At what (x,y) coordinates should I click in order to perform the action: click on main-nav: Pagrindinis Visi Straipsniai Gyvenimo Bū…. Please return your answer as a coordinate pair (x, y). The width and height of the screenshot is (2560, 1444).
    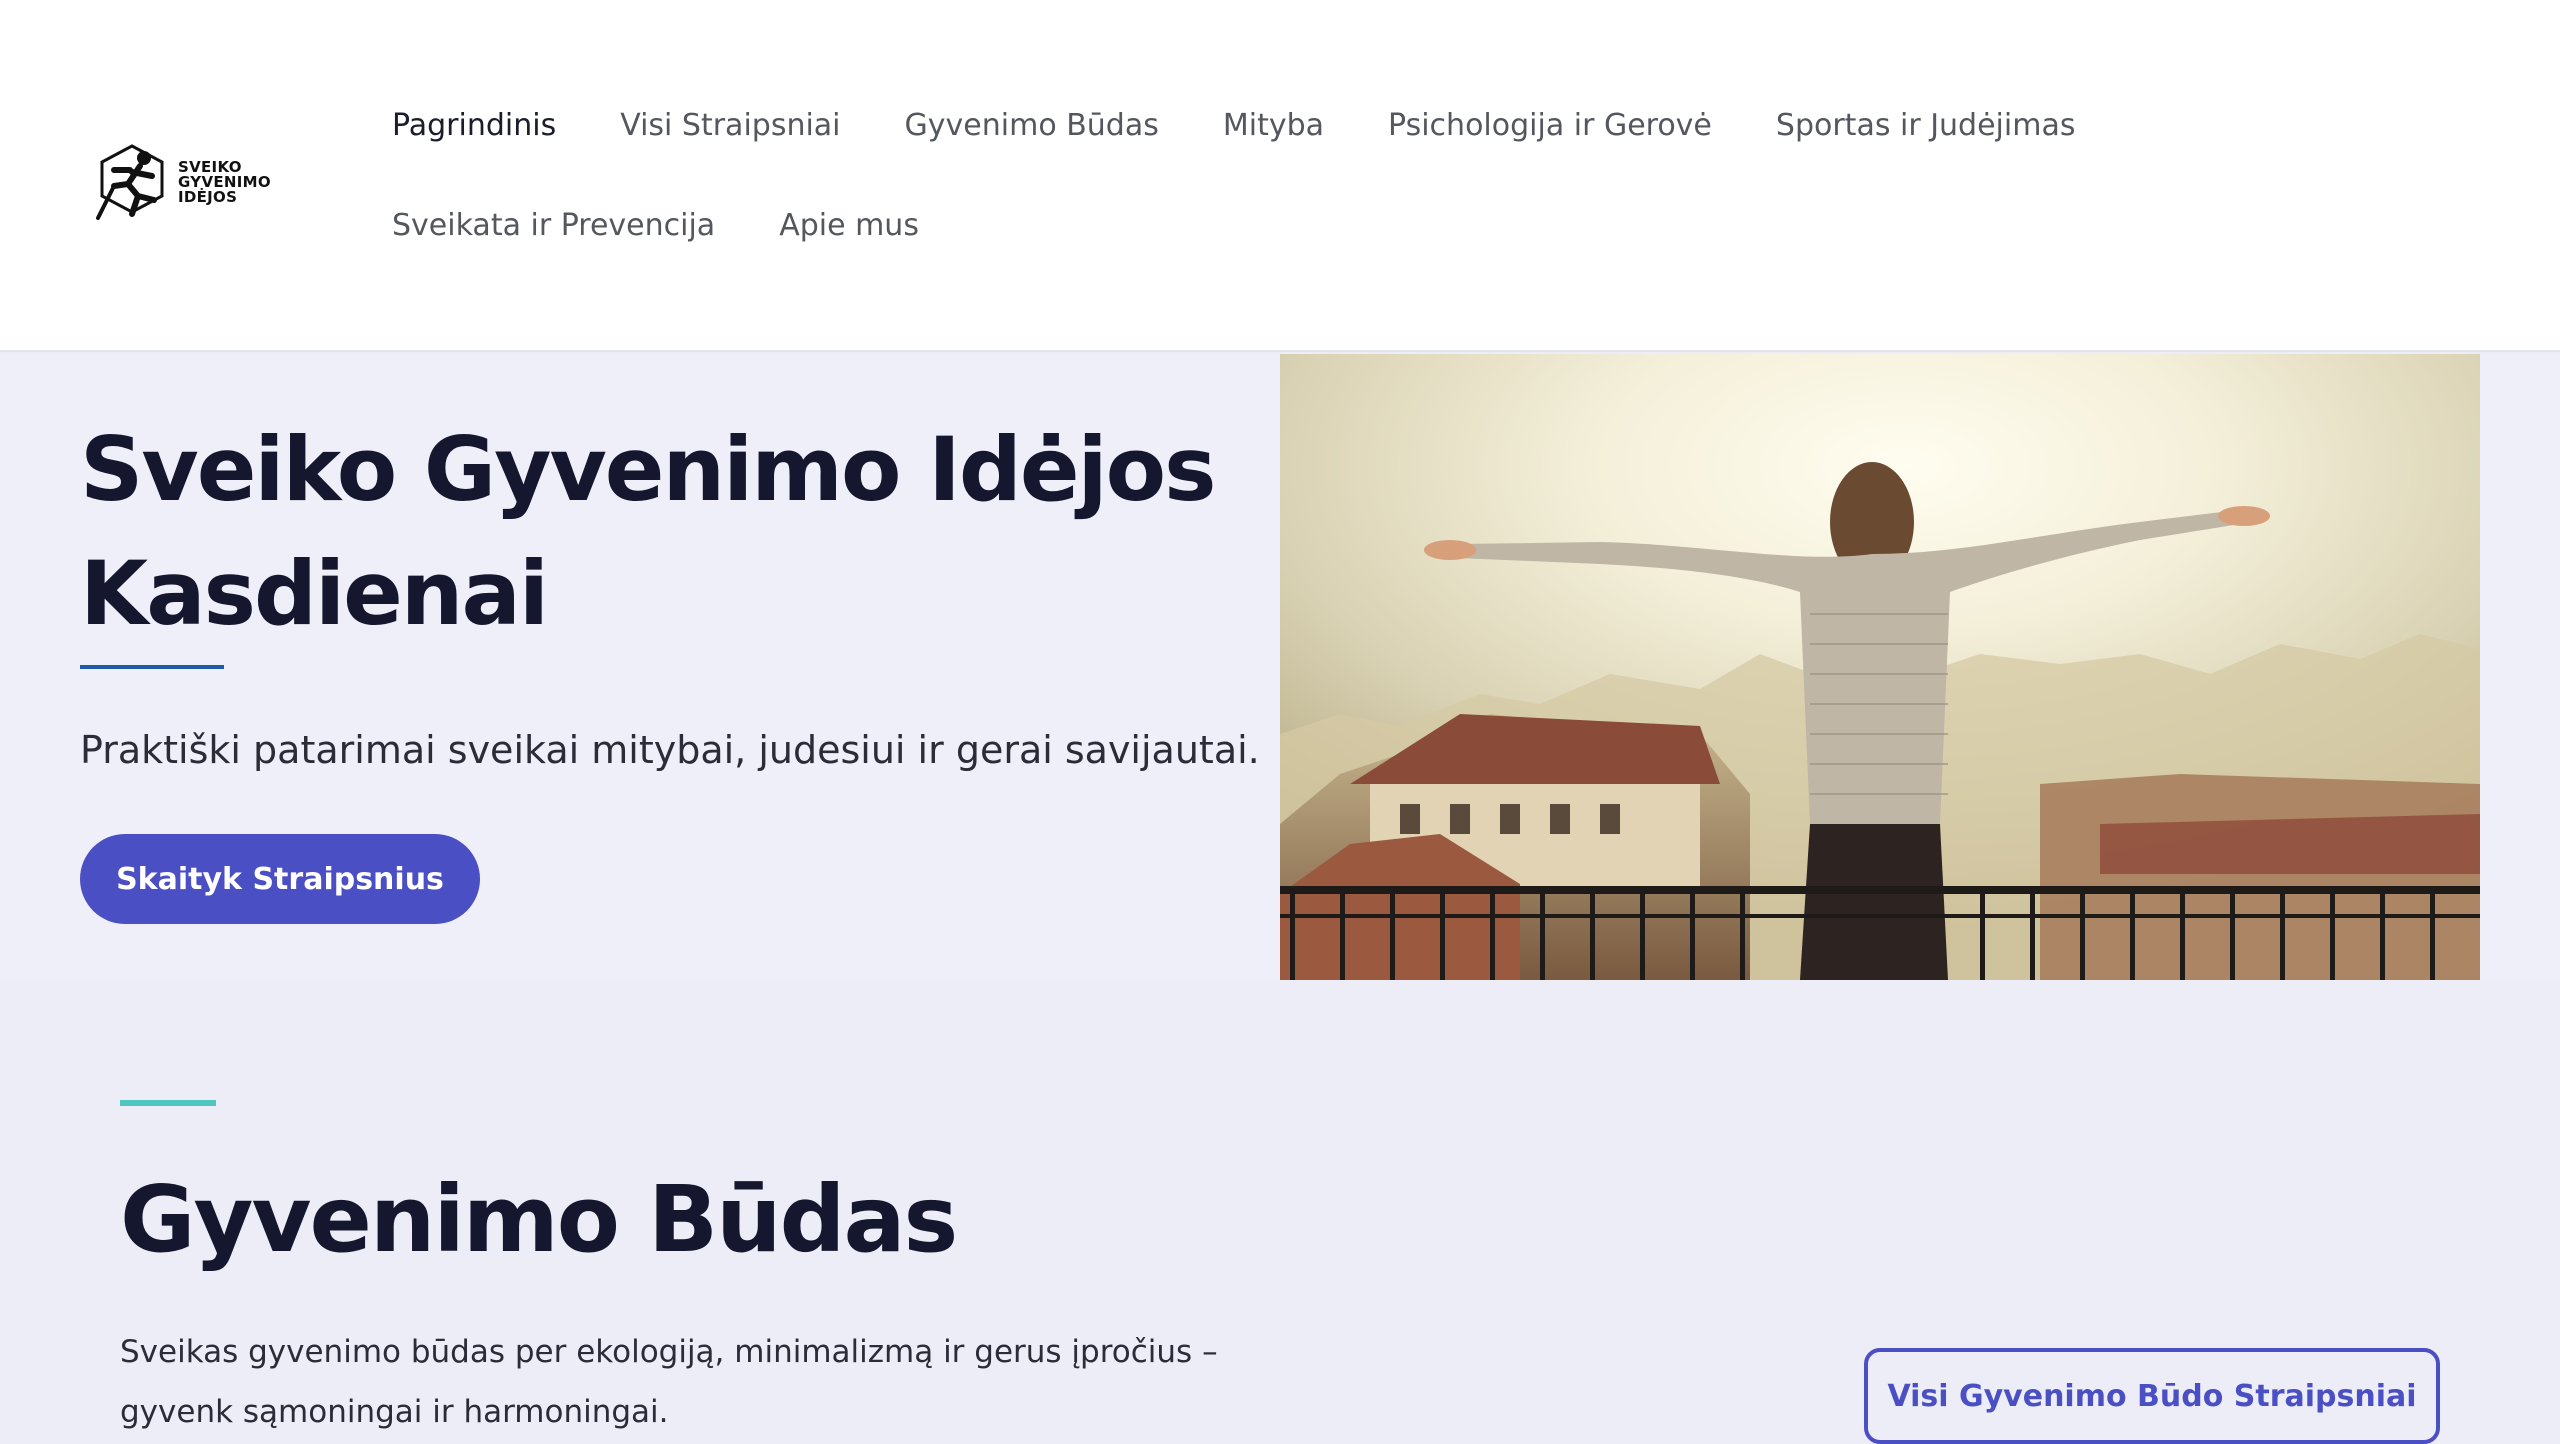
    Looking at the image, I should click on (1342, 175).